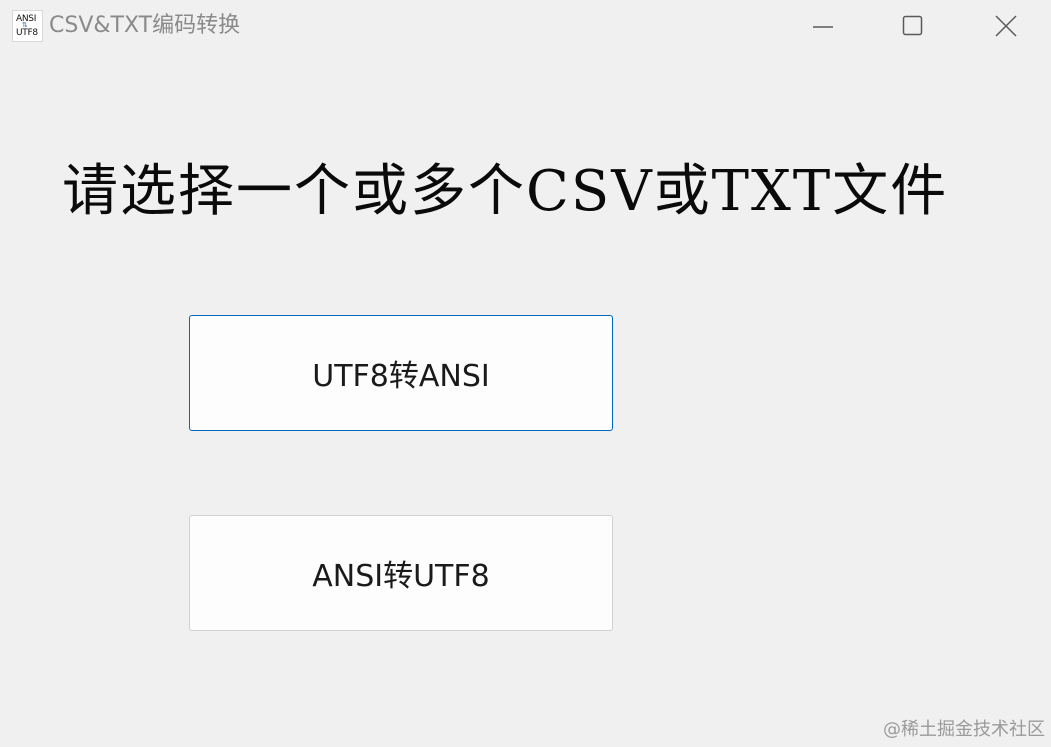 The height and width of the screenshot is (747, 1051). I want to click on maximize-icon, so click(912, 25).